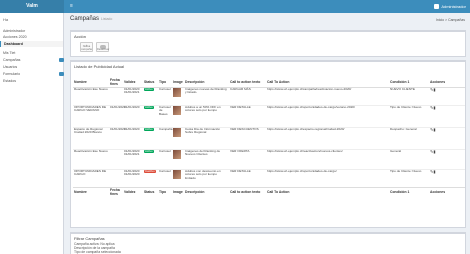 Image resolution: width=470 pixels, height=254 pixels. What do you see at coordinates (102, 47) in the screenshot?
I see `deactivate-button: Desactivar` at bounding box center [102, 47].